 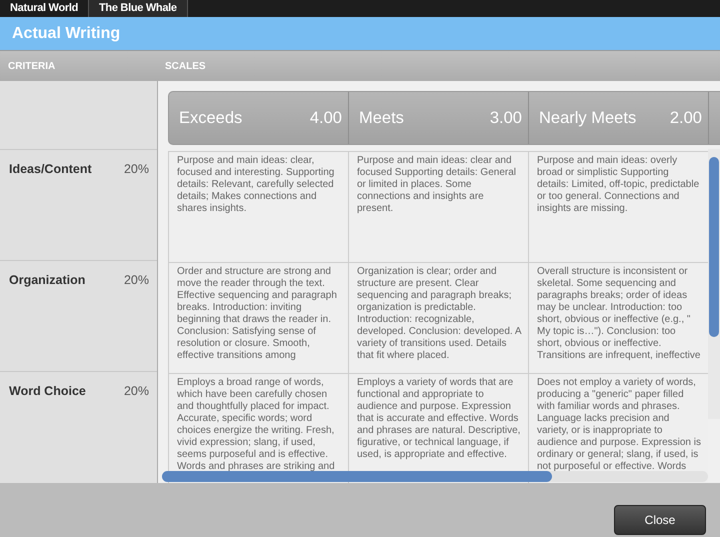 What do you see at coordinates (506, 118) in the screenshot?
I see `scale-points: 3.00` at bounding box center [506, 118].